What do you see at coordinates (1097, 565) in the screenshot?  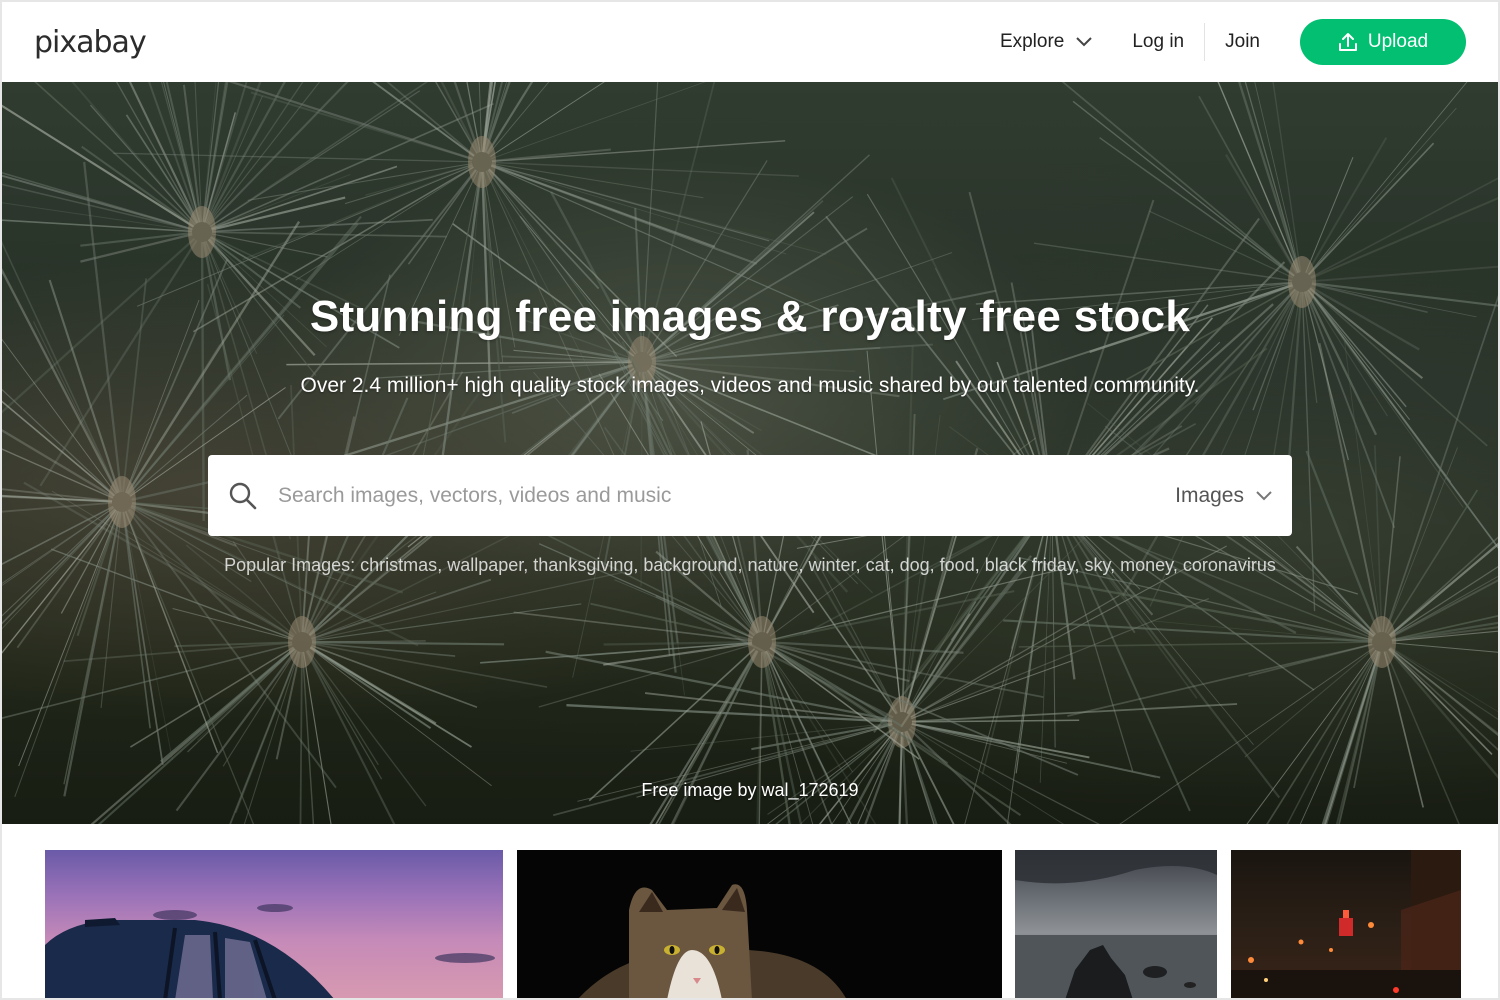 I see `popular-tag: sky` at bounding box center [1097, 565].